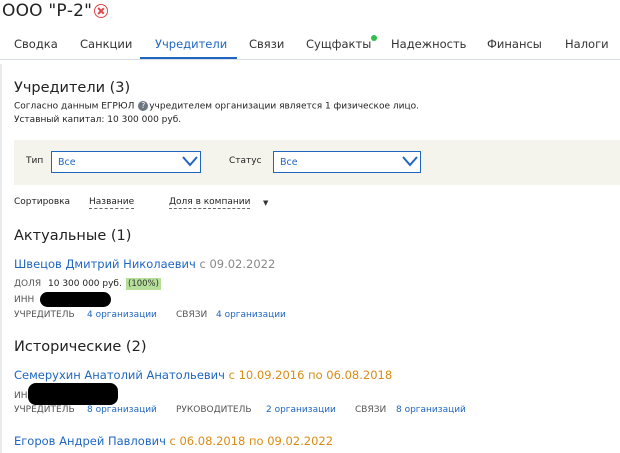  What do you see at coordinates (245, 161) in the screenshot?
I see `status-filter-label: Статус` at bounding box center [245, 161].